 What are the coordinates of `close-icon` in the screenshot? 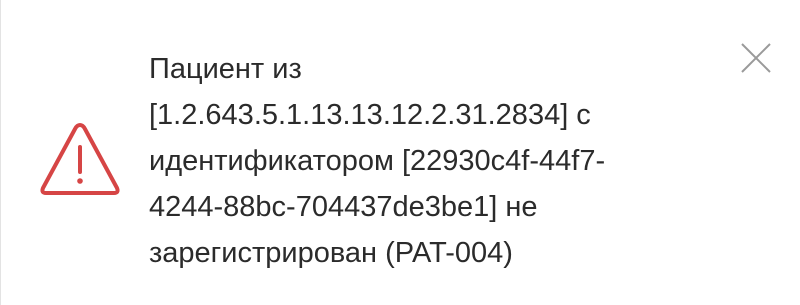 It's located at (756, 60).